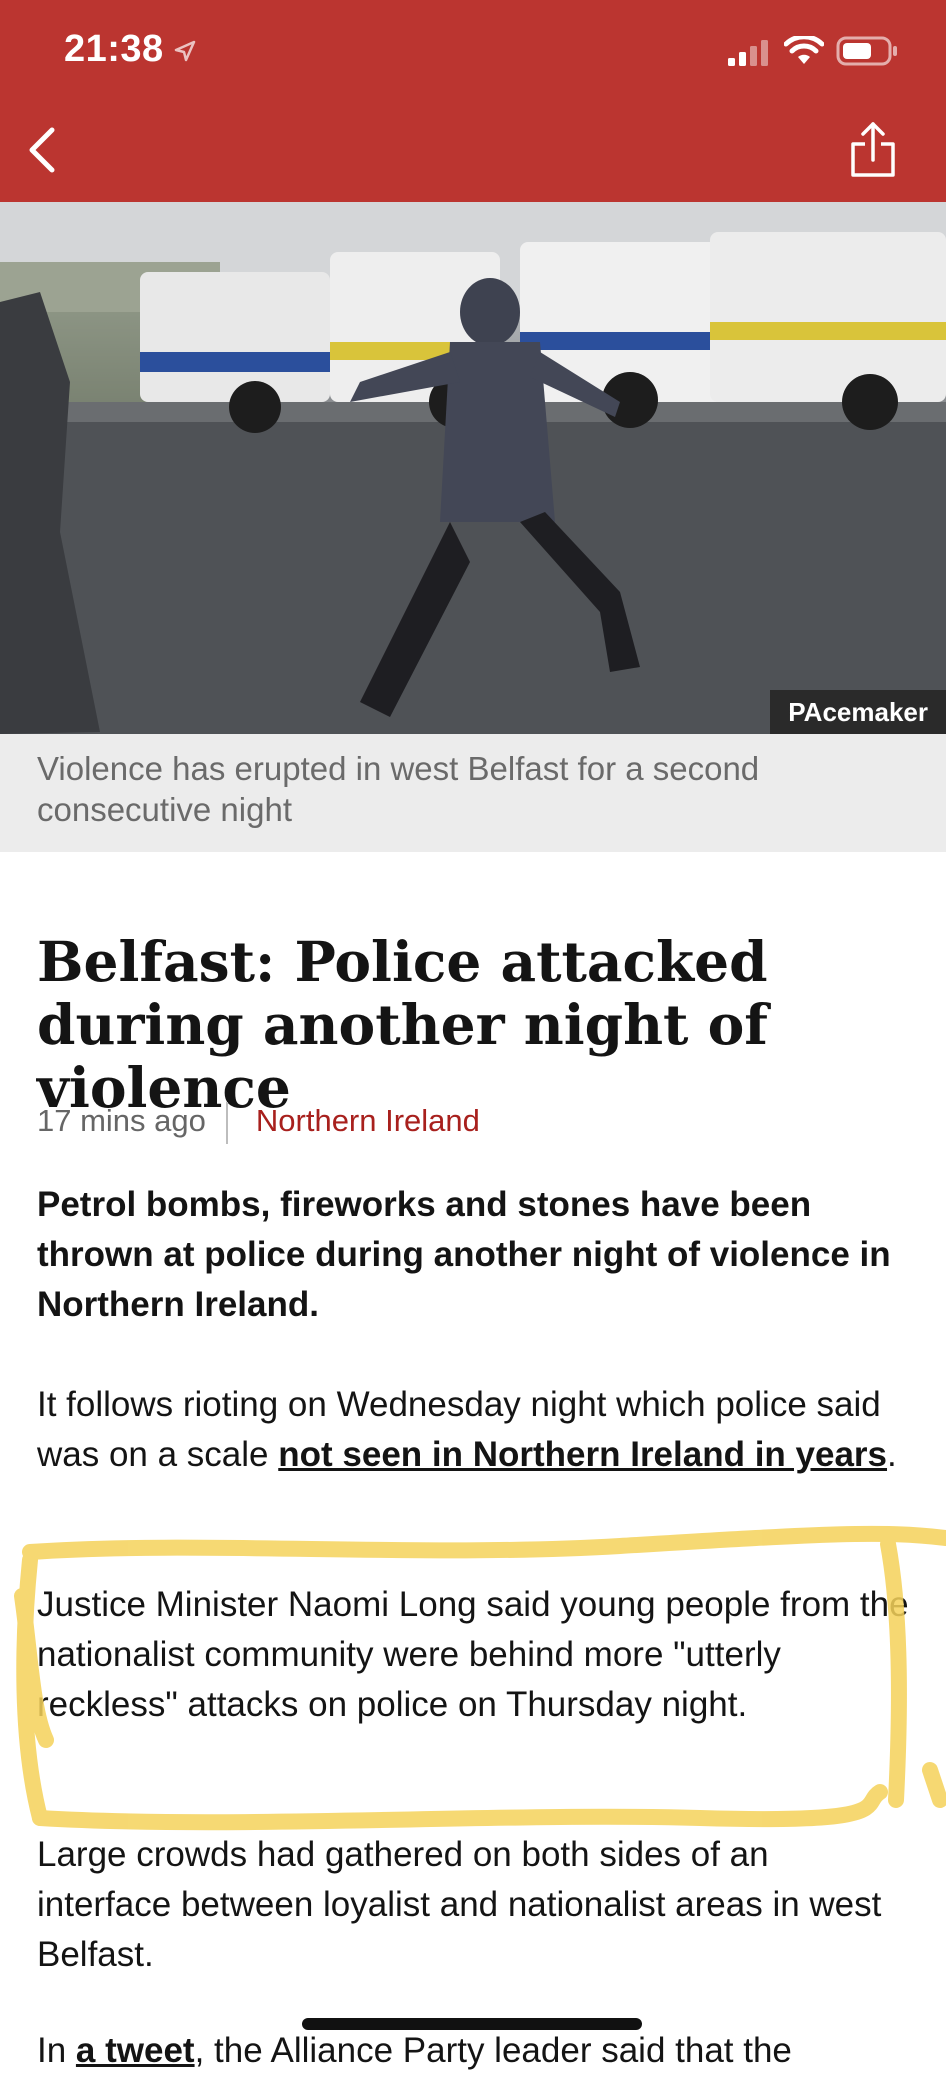 The height and width of the screenshot is (2076, 946). I want to click on battery-icon, so click(866, 51).